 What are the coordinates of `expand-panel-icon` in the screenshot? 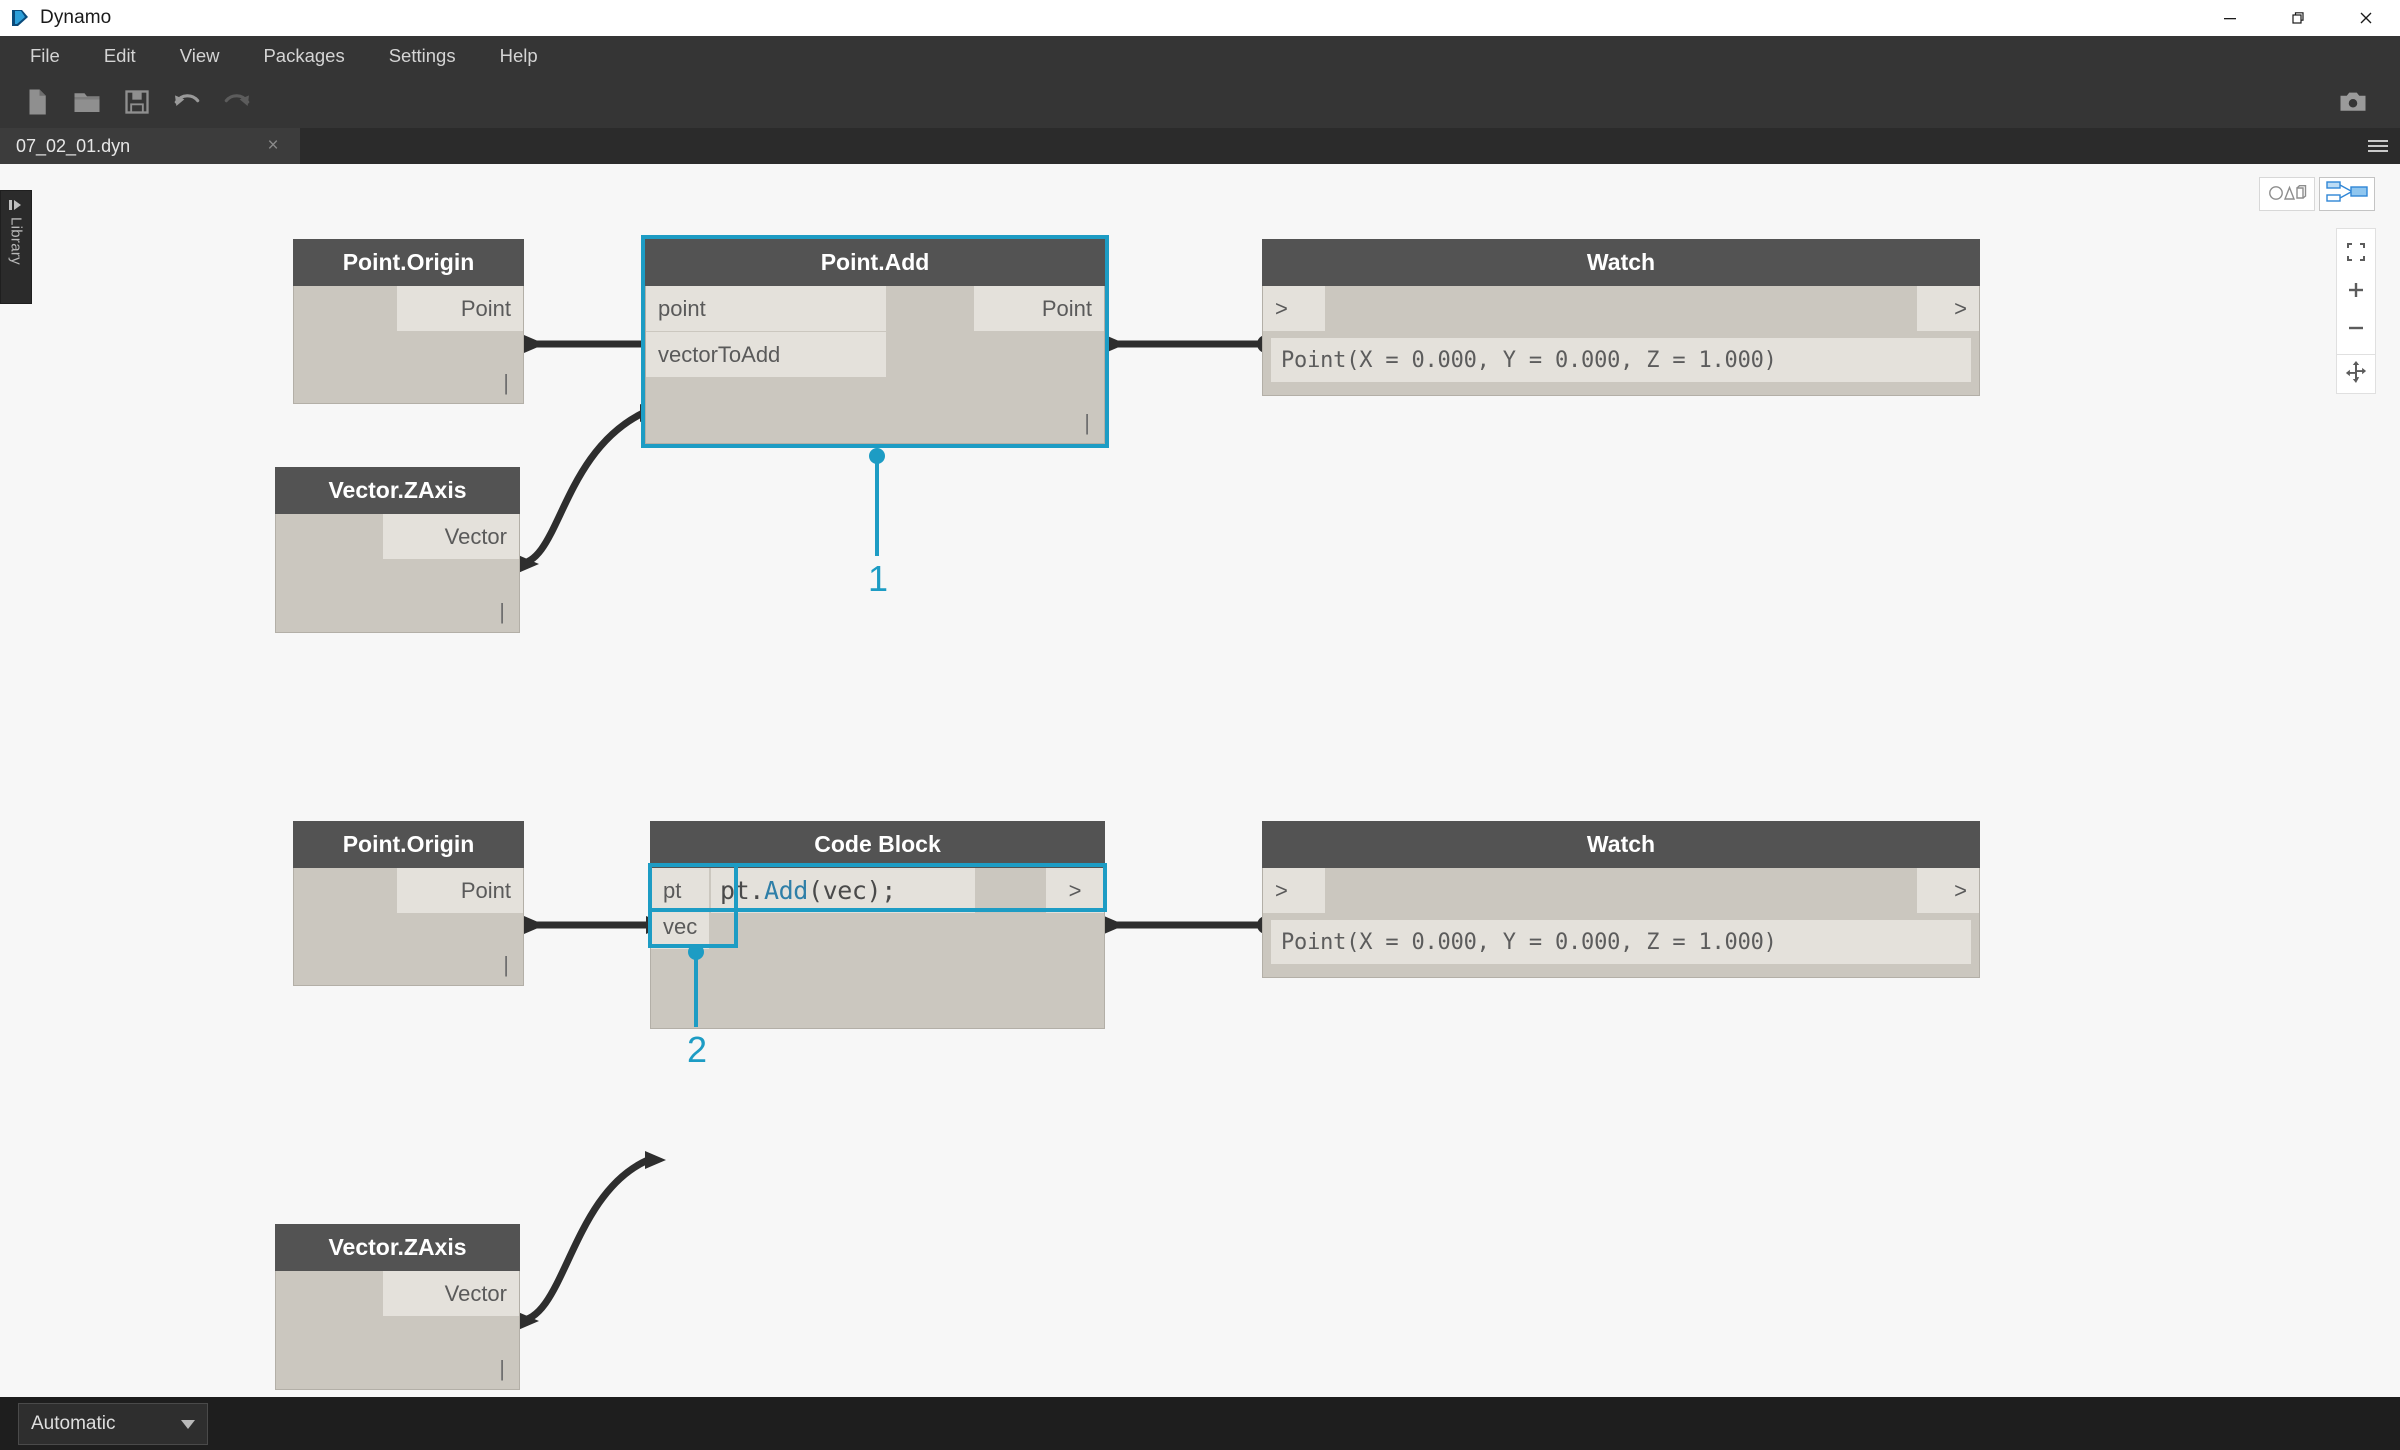 It's located at (16, 205).